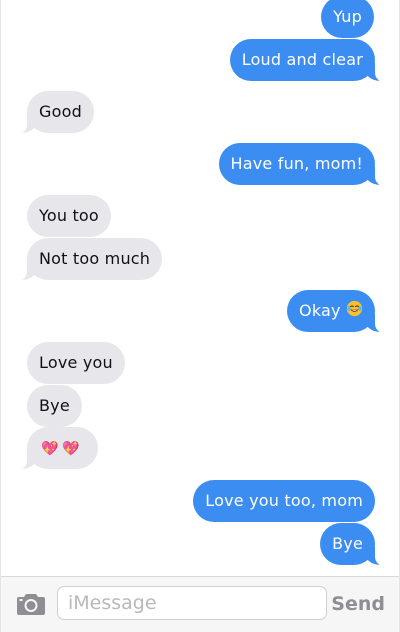 The image size is (400, 632). What do you see at coordinates (95, 258) in the screenshot?
I see `message-text: Not too much` at bounding box center [95, 258].